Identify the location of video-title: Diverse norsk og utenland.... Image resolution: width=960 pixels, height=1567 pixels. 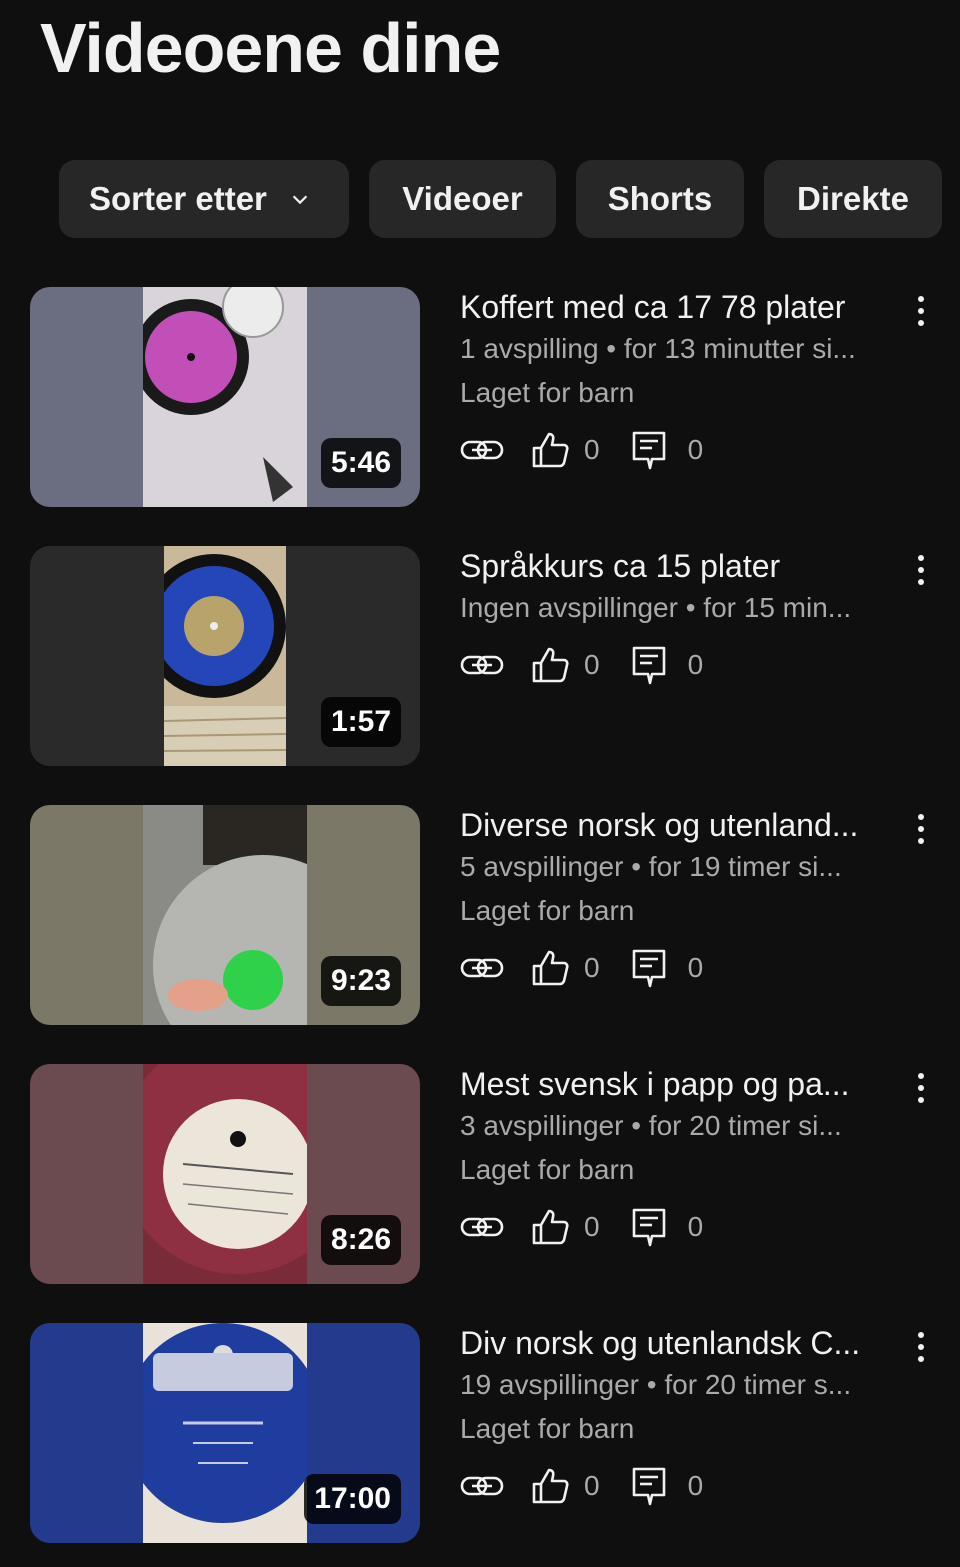
(680, 825).